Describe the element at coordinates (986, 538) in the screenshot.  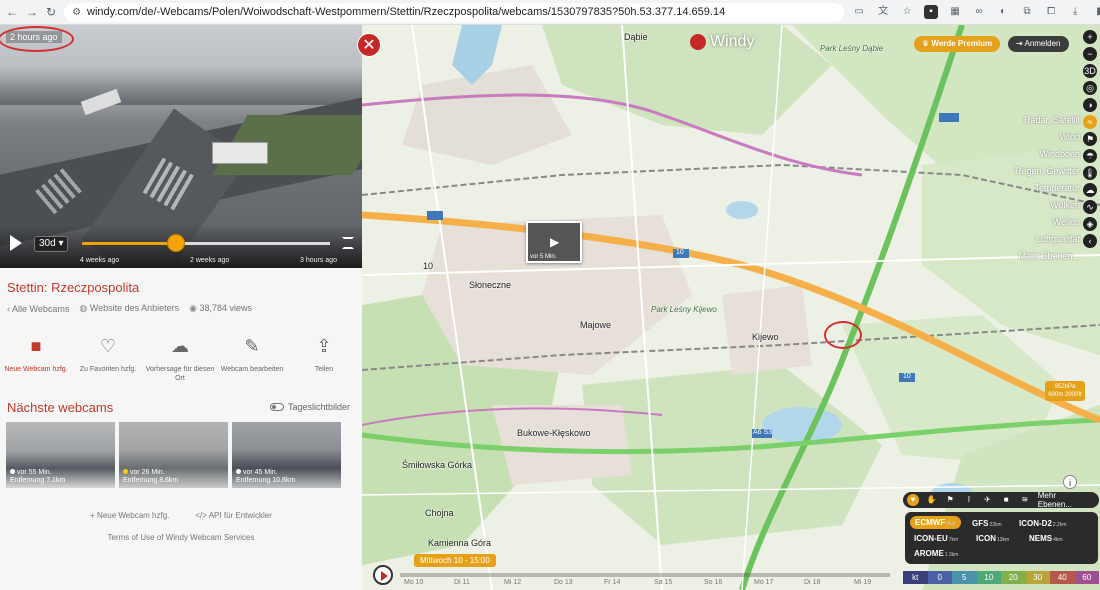
I see `model-name: ICON` at that location.